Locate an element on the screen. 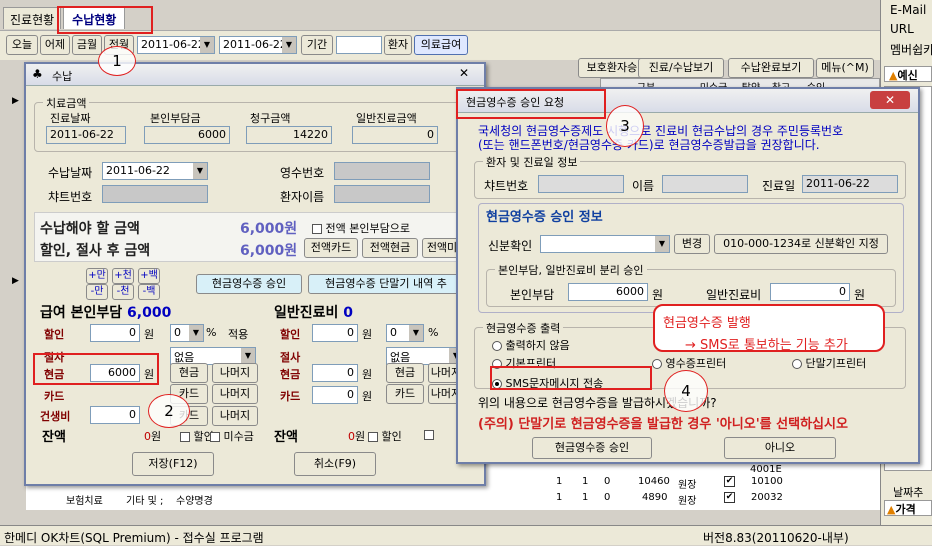 The width and height of the screenshot is (932, 546). minus-10000-button: -만 is located at coordinates (97, 292).